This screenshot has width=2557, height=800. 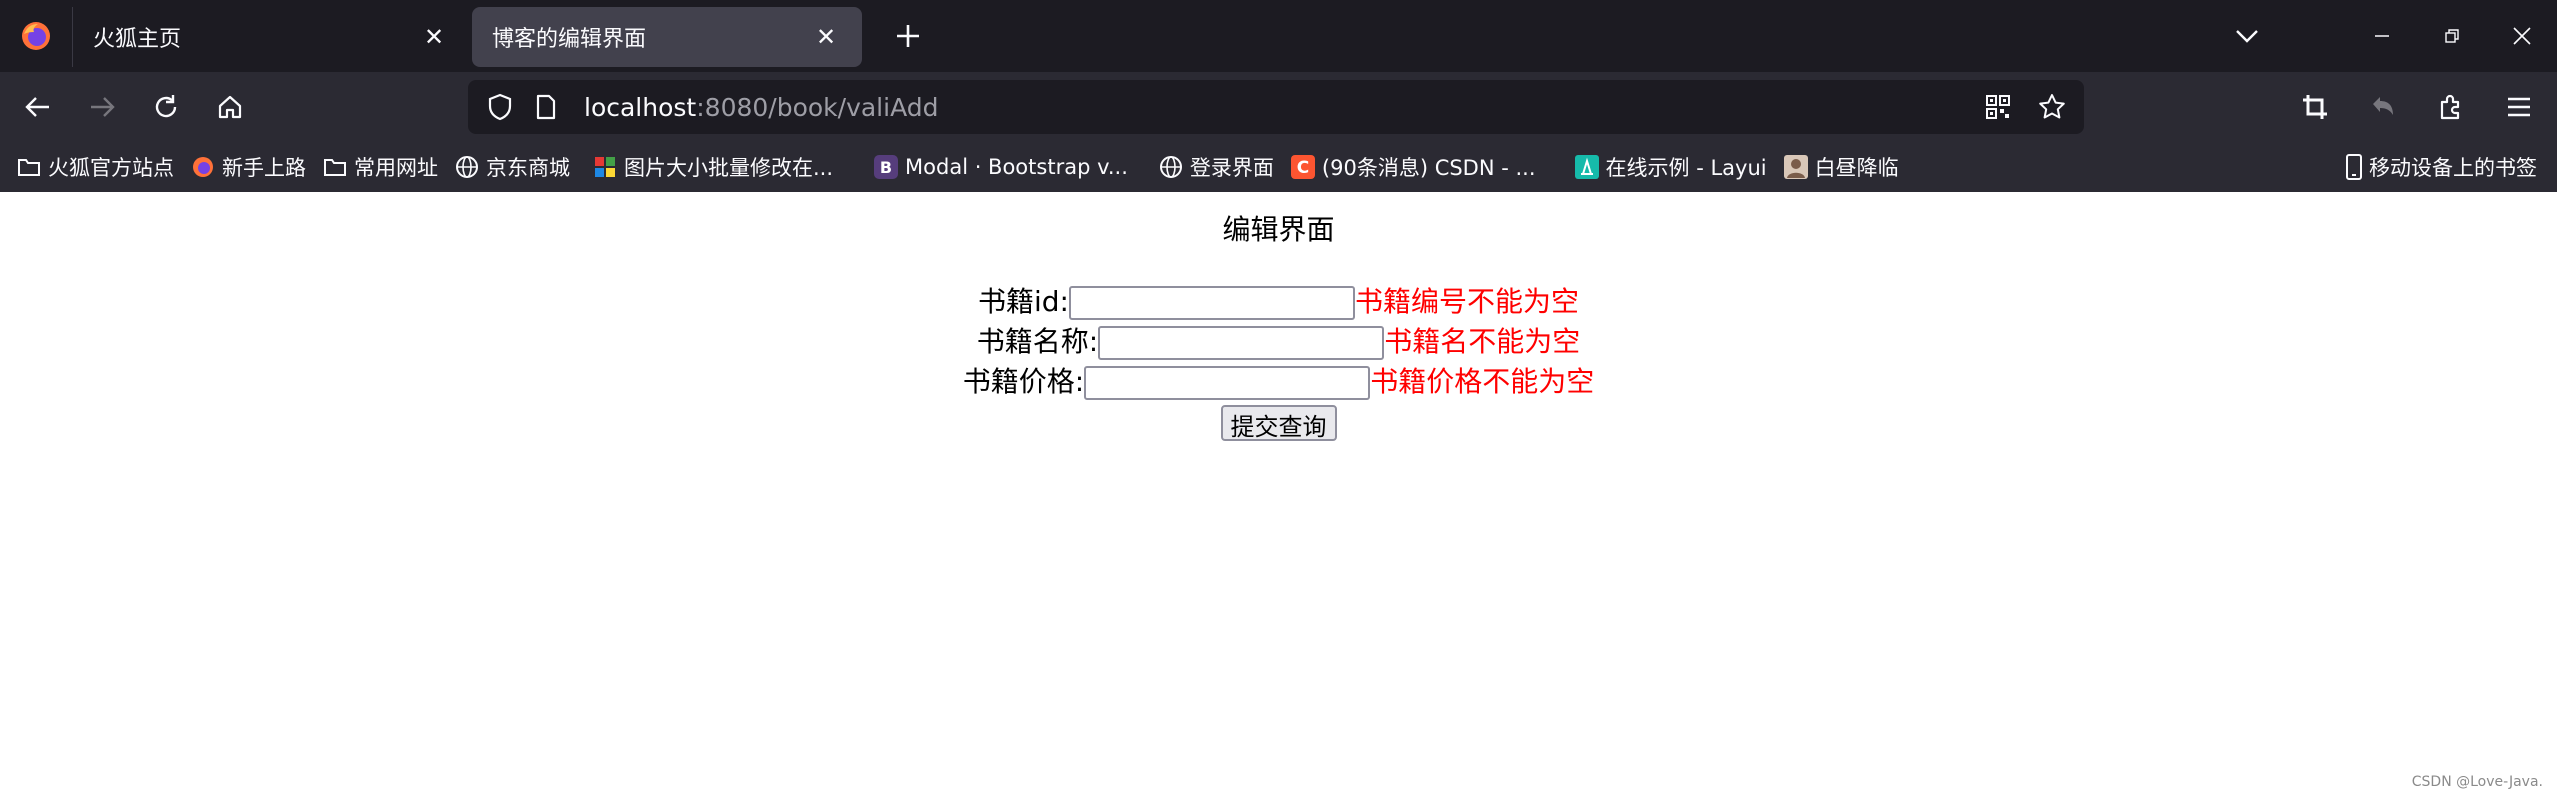 I want to click on hamburger-menu-icon, so click(x=2519, y=107).